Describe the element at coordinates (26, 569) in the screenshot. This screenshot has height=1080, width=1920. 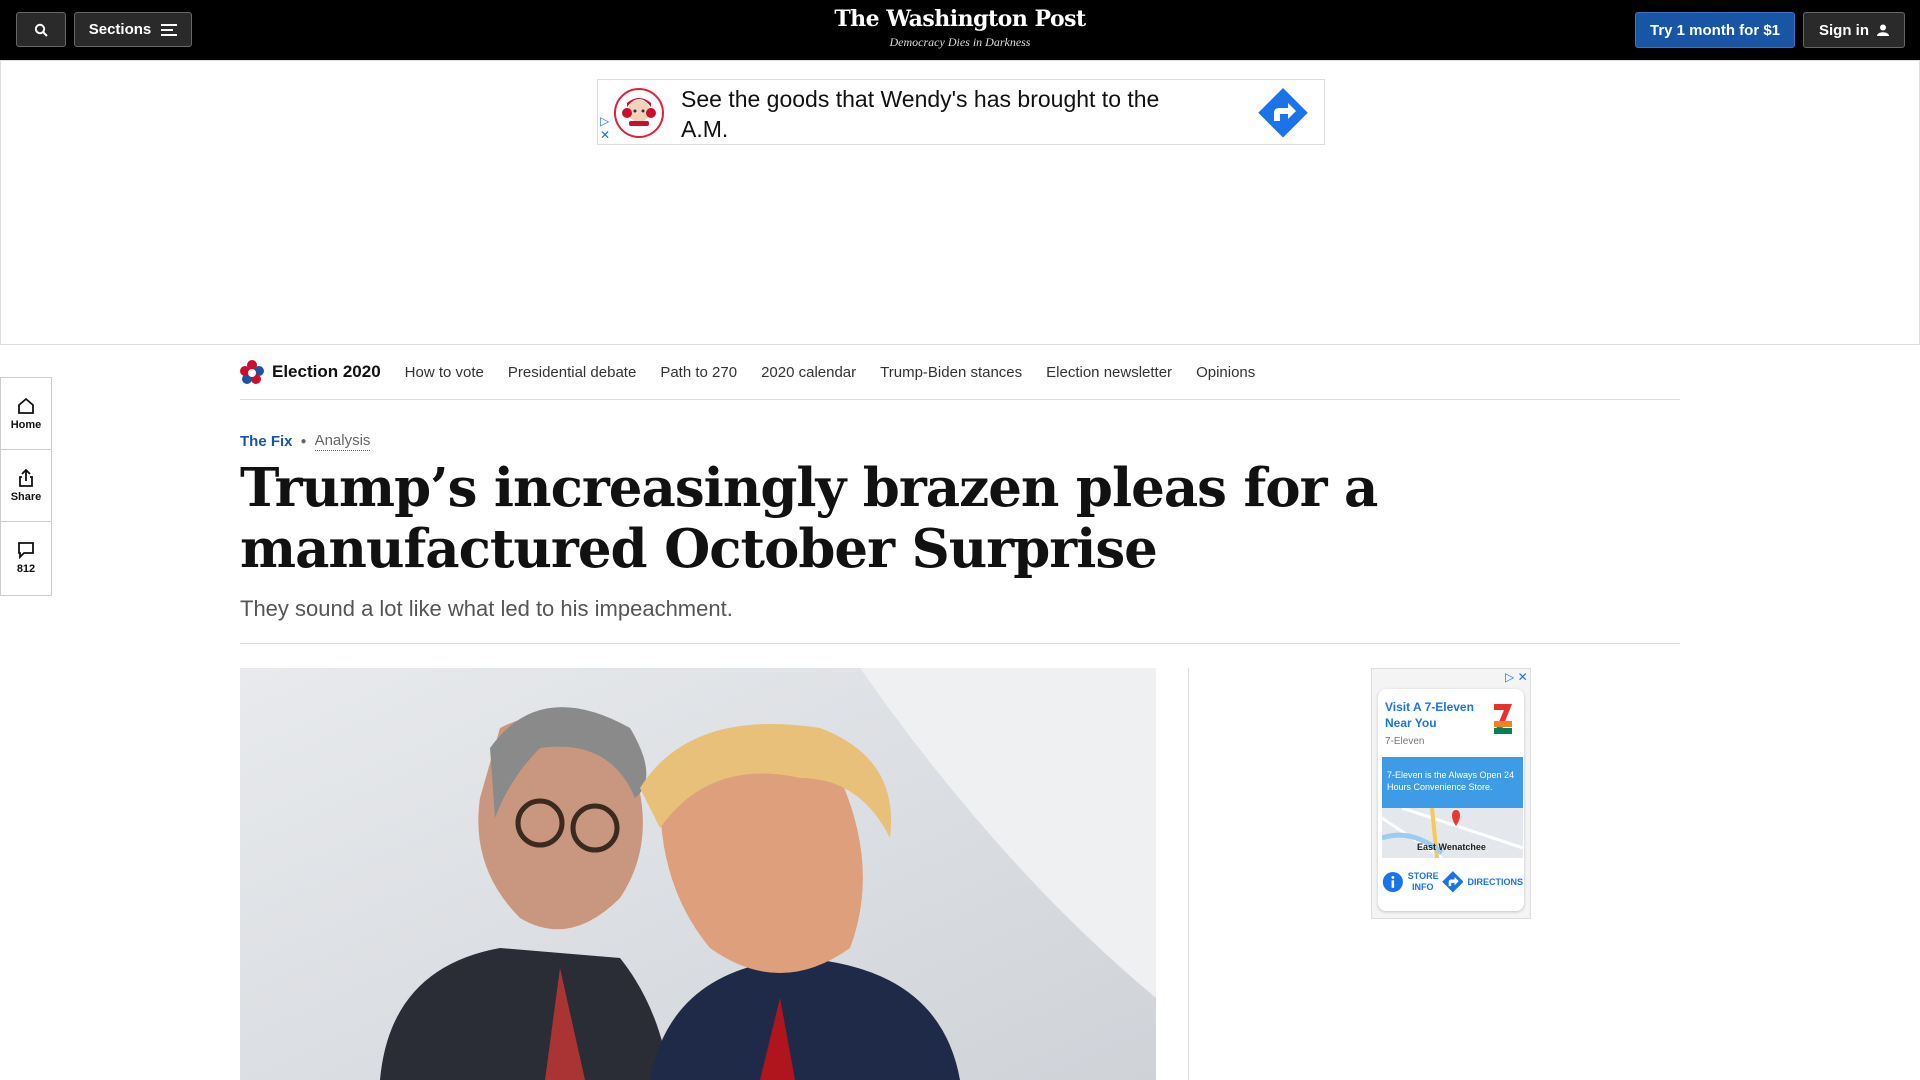
I see `rail-comments-count: 812` at that location.